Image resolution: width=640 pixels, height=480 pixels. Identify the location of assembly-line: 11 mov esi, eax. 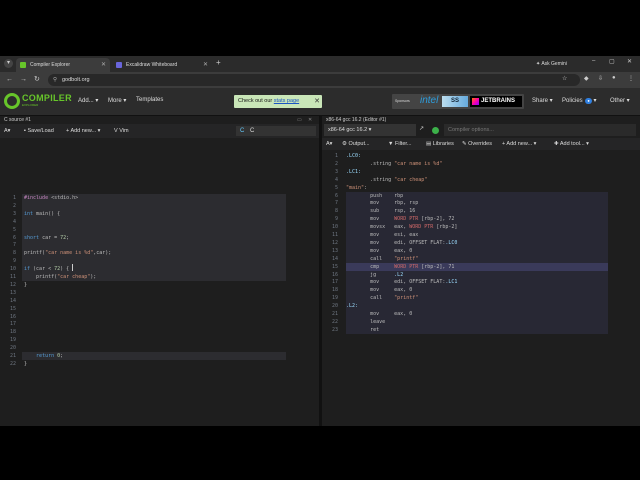
(481, 235).